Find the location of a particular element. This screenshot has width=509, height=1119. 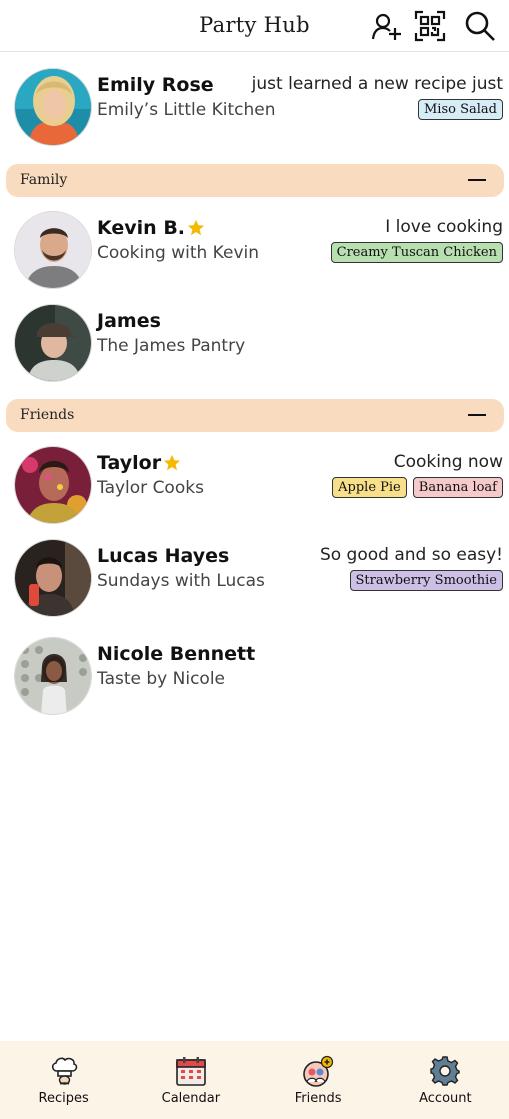

tab-label: Friends is located at coordinates (318, 1098).